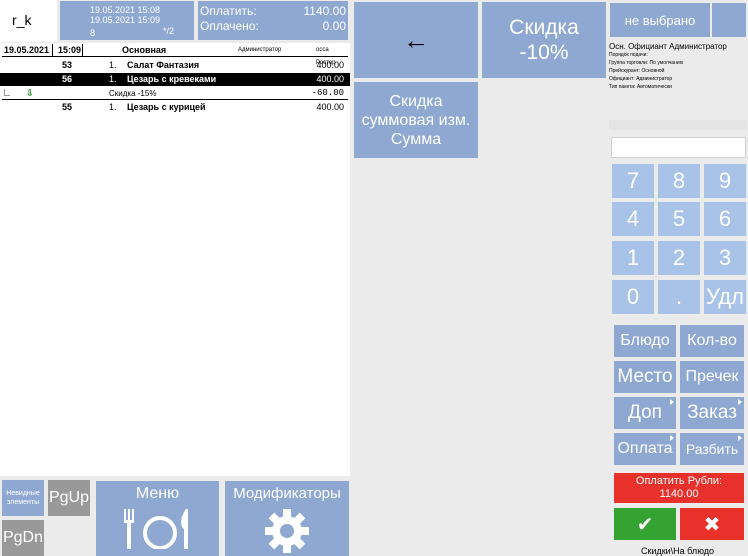 This screenshot has width=748, height=556. I want to click on numpad-key-label: 4, so click(633, 218).